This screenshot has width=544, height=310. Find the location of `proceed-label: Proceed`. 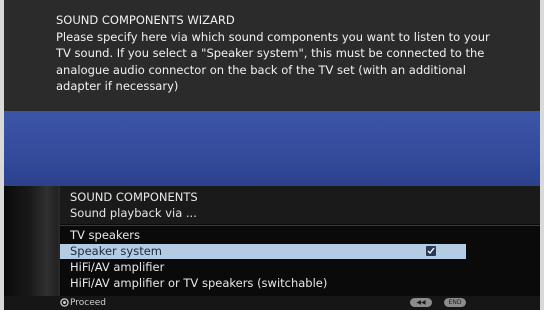

proceed-label: Proceed is located at coordinates (88, 303).